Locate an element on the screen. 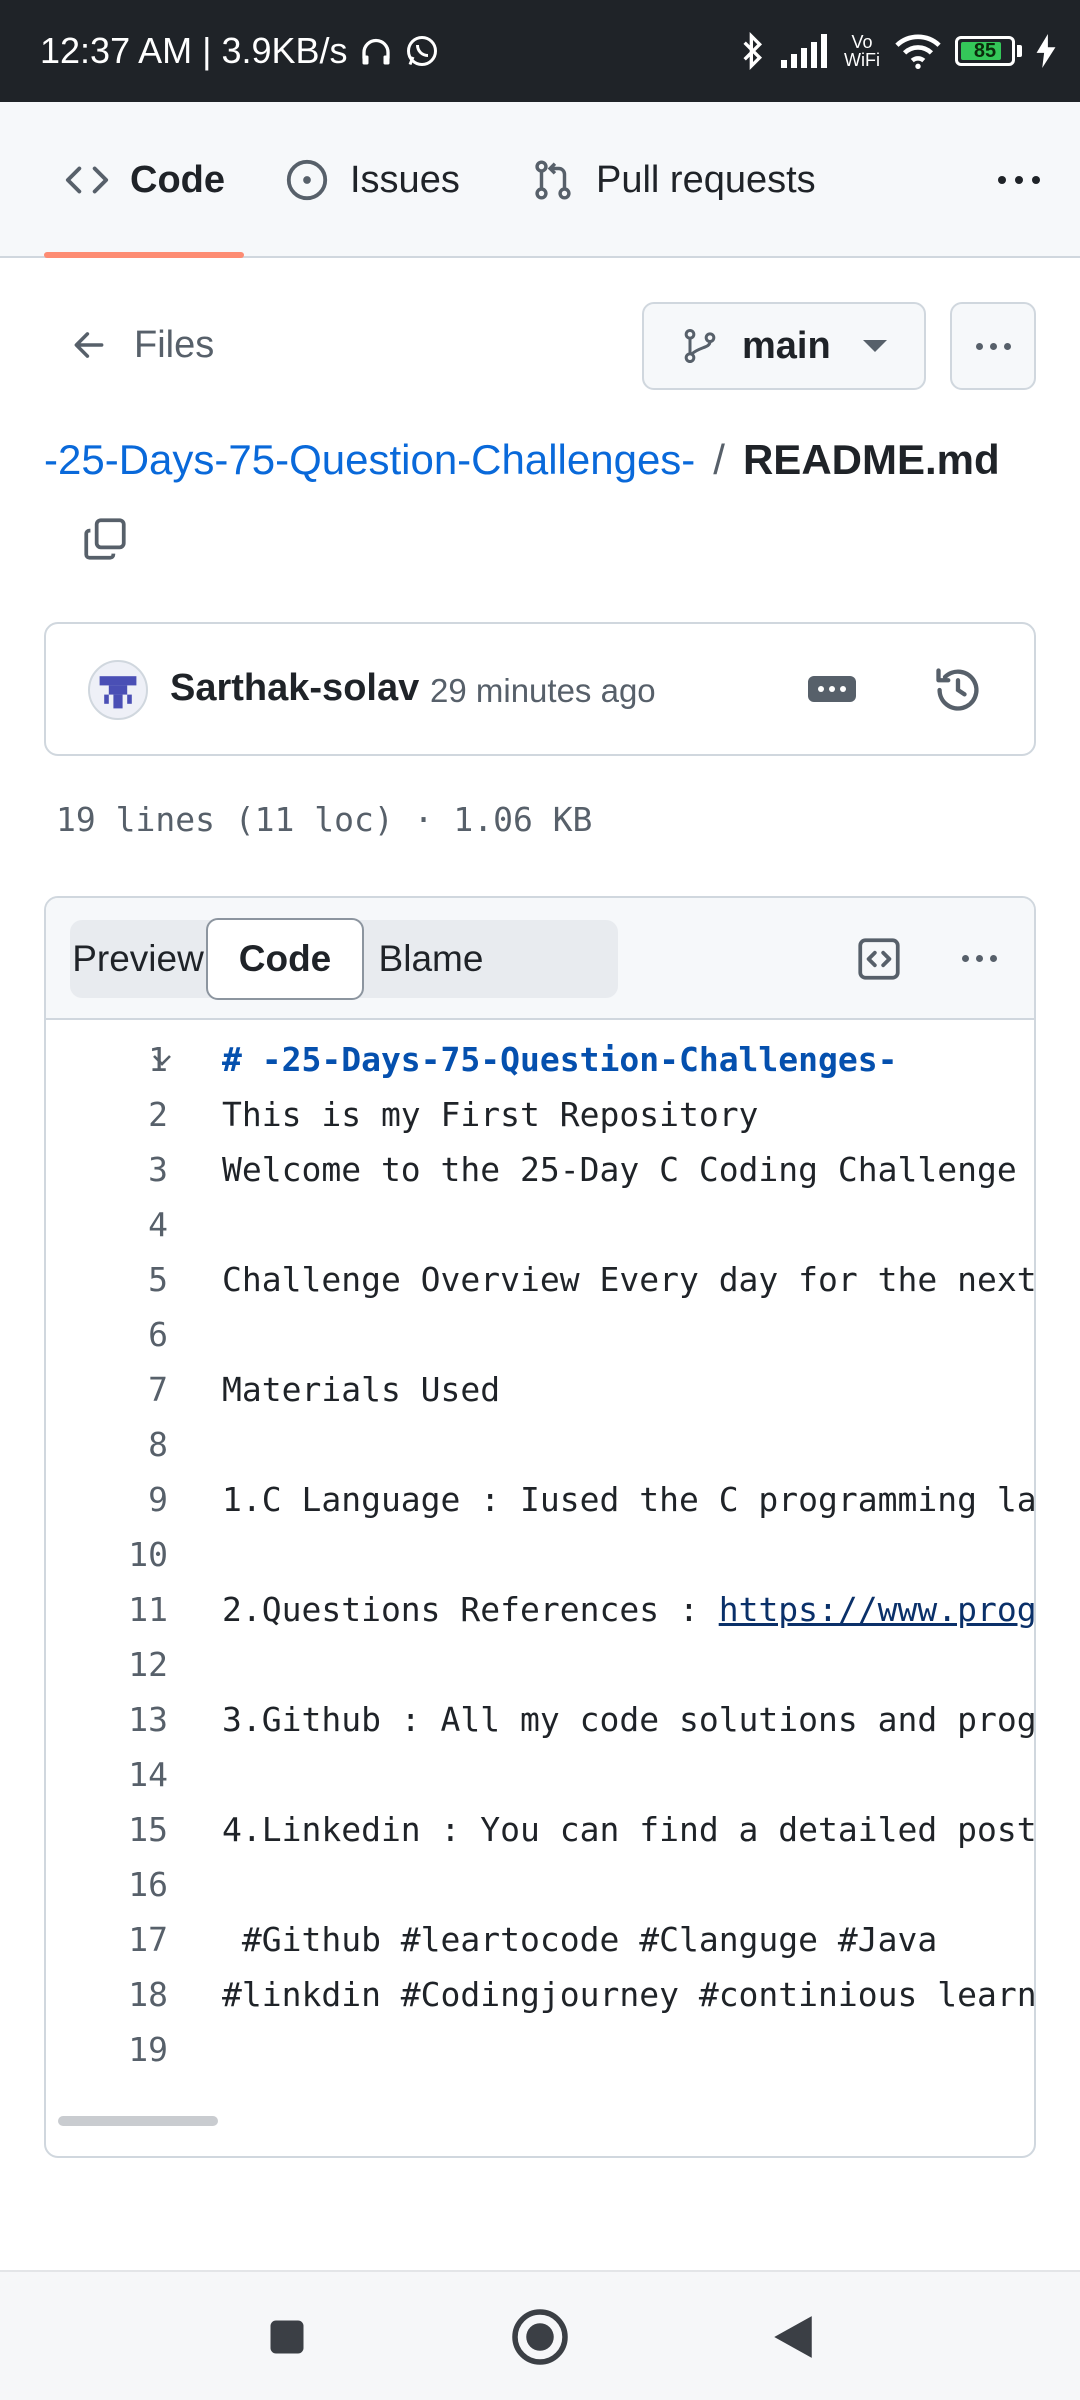  blame-mode-button: Blame is located at coordinates (431, 959).